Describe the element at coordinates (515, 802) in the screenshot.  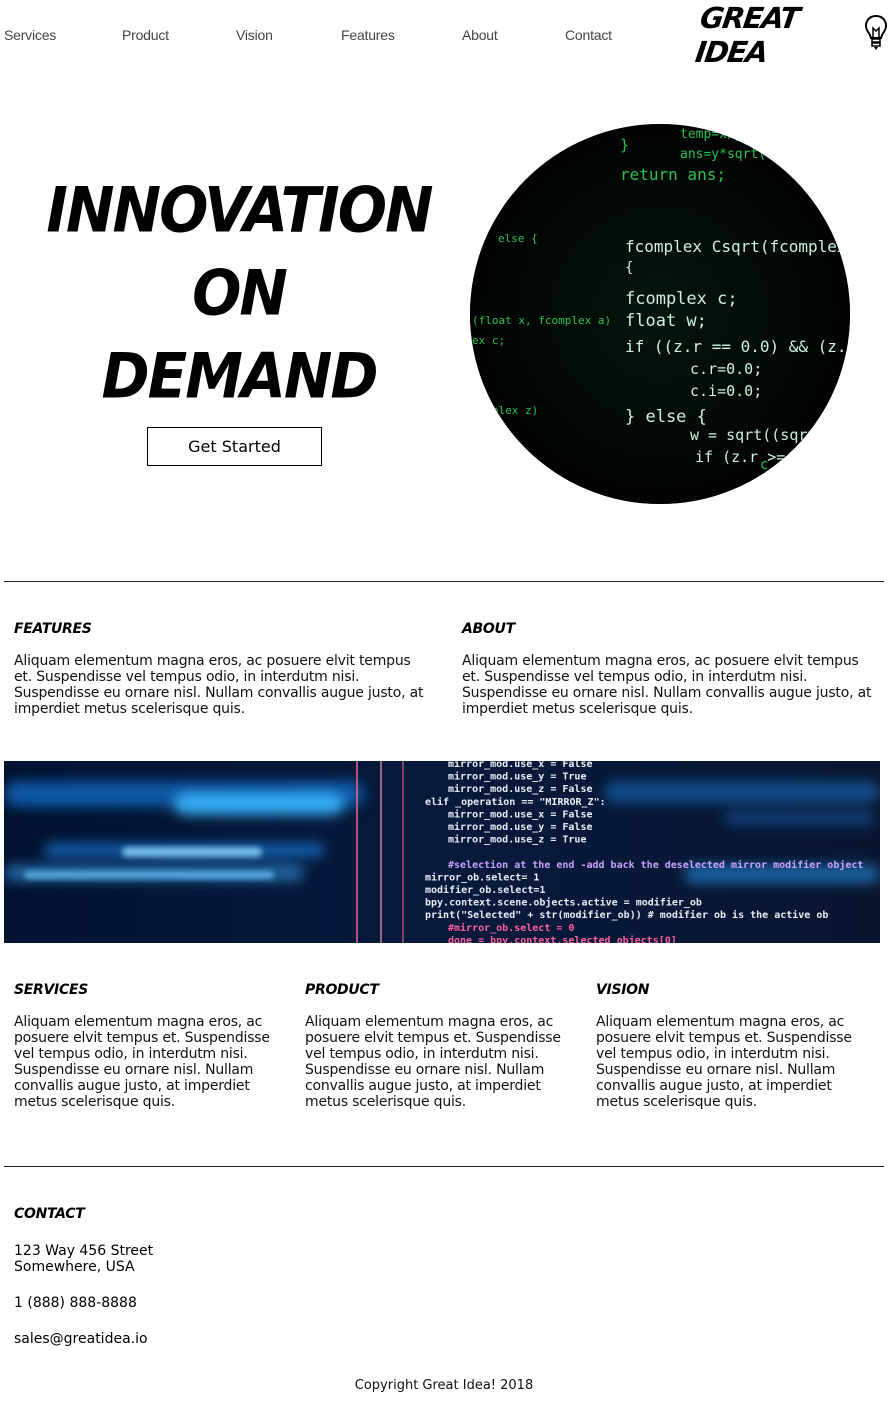
I see `banner-code-line: elif _operation == "MIRROR_Z":` at that location.